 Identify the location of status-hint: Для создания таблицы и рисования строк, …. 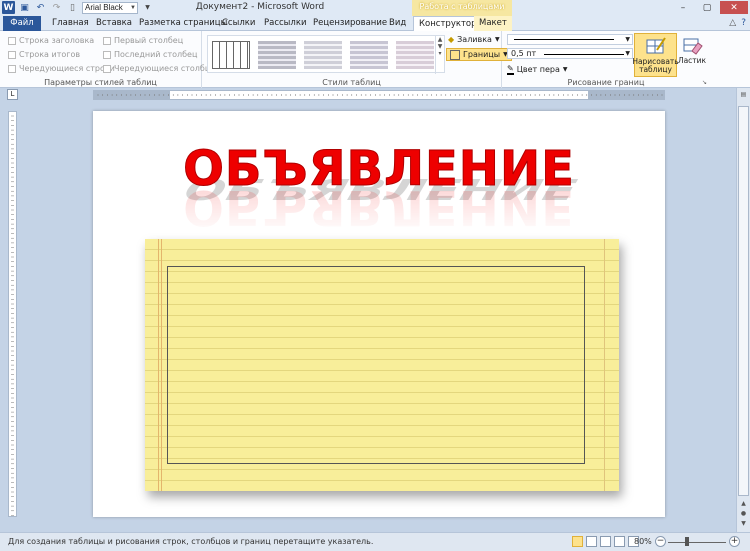
(191, 541).